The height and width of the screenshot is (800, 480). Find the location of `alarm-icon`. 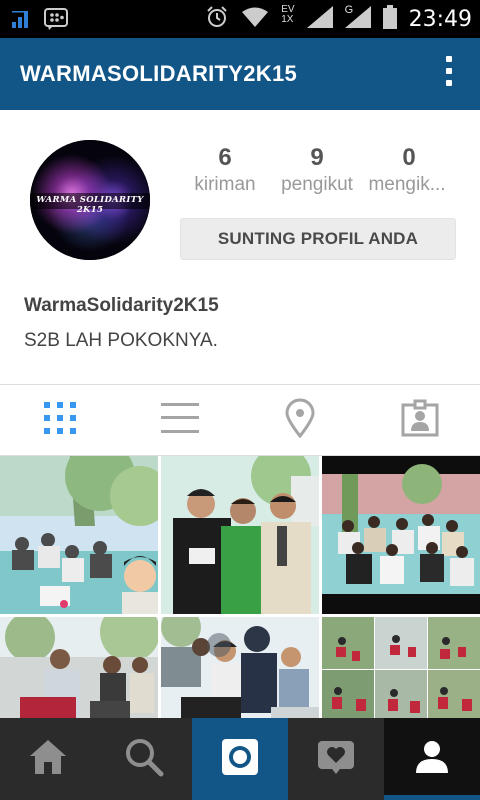

alarm-icon is located at coordinates (217, 19).